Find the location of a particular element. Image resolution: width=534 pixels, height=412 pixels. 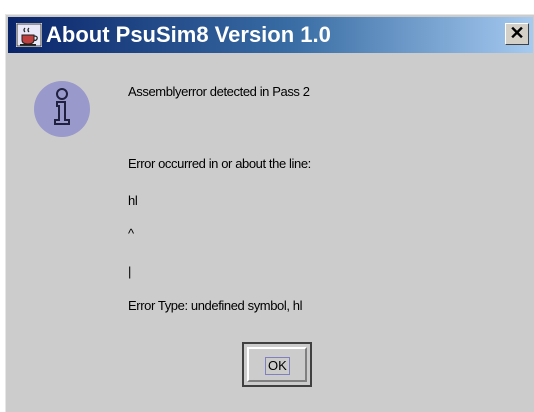

message-line-5: | is located at coordinates (129, 271).